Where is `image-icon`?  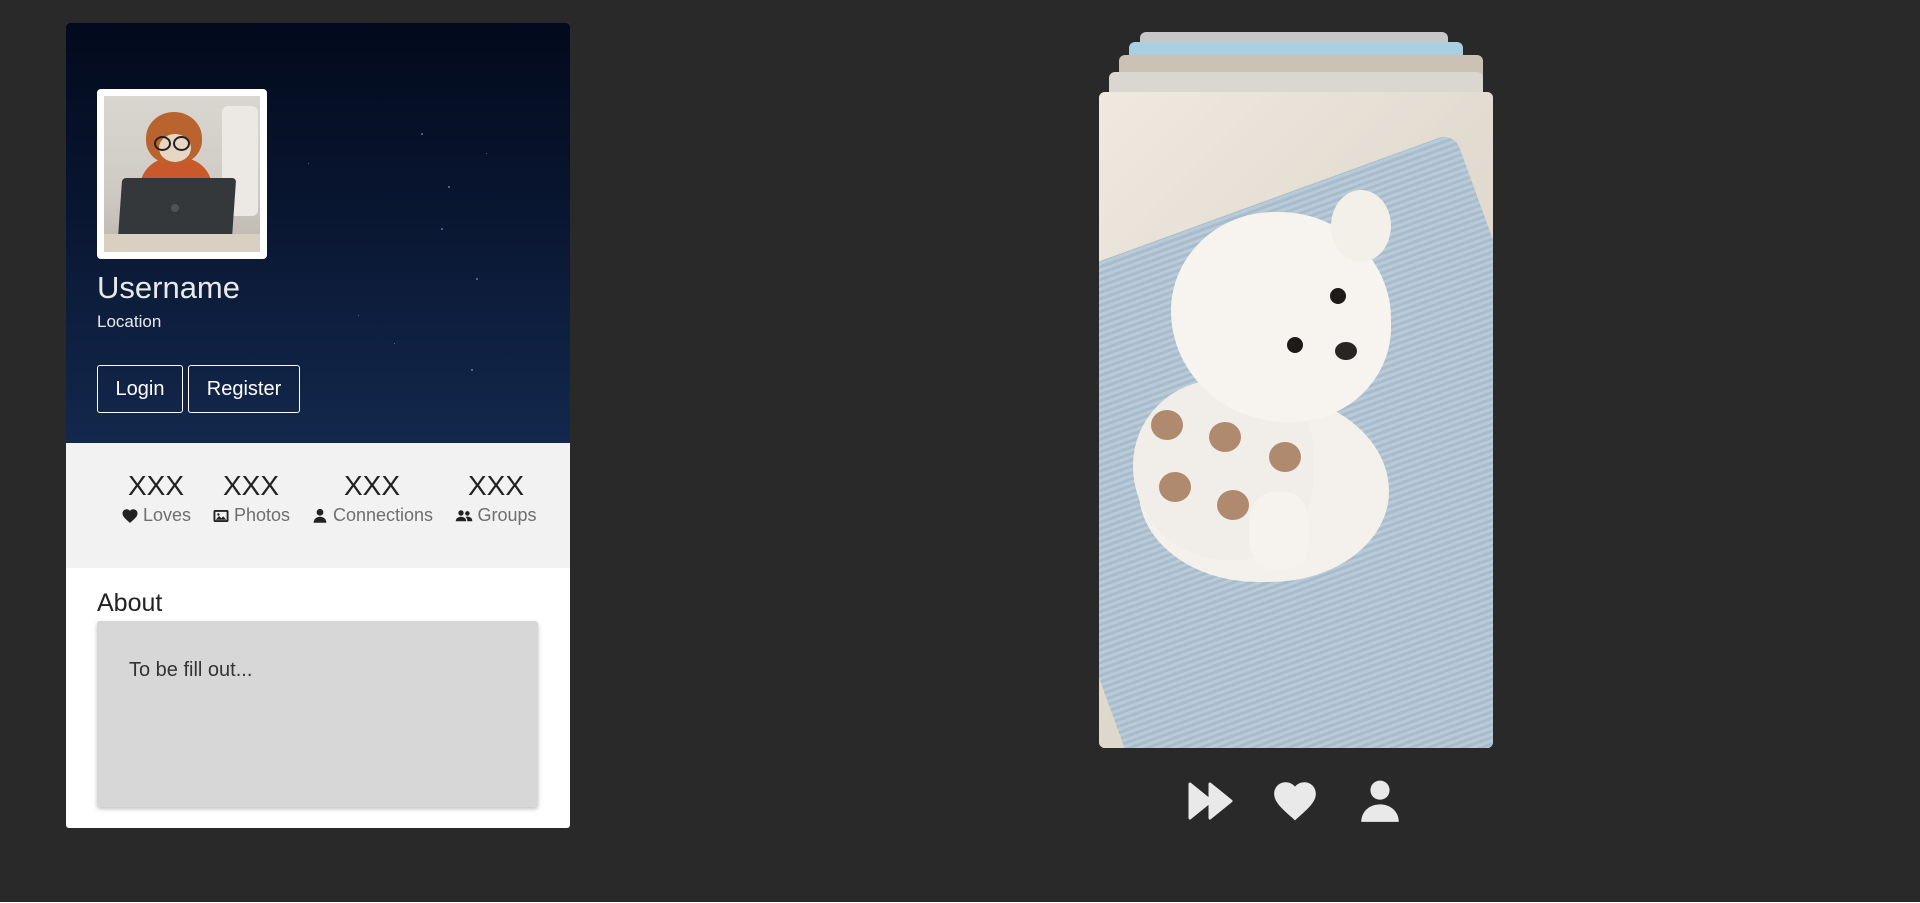
image-icon is located at coordinates (221, 515).